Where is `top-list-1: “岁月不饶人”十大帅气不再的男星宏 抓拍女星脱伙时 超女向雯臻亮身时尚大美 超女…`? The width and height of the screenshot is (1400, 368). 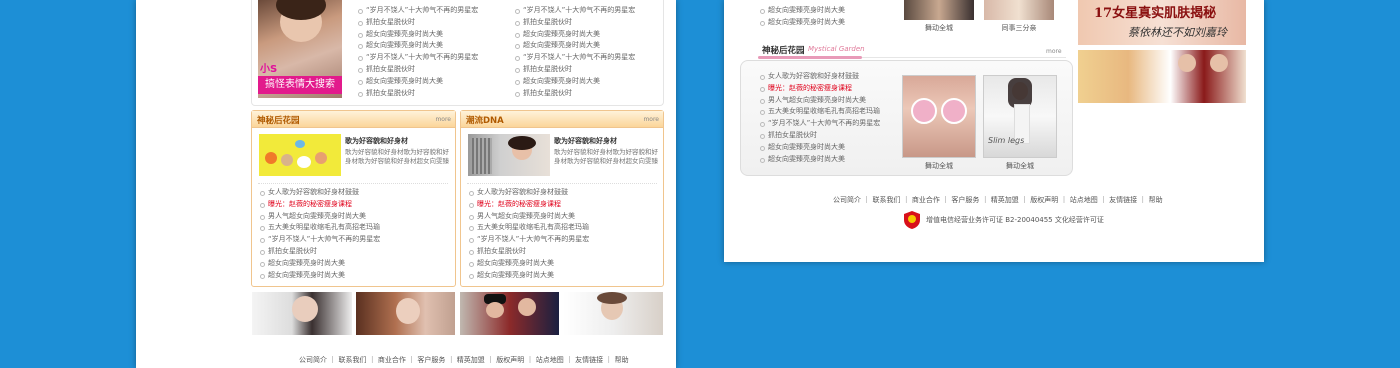 top-list-1: “岁月不饶人”十大帅气不再的男星宏 抓拍女星脱伙时 超女向雯臻亮身时尚大美 超女… is located at coordinates (431, 52).